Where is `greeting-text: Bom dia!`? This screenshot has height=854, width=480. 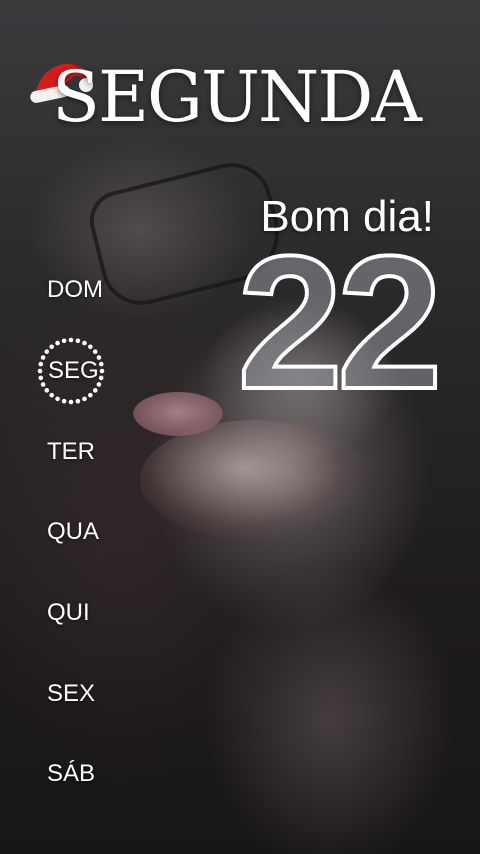
greeting-text: Bom dia! is located at coordinates (347, 216).